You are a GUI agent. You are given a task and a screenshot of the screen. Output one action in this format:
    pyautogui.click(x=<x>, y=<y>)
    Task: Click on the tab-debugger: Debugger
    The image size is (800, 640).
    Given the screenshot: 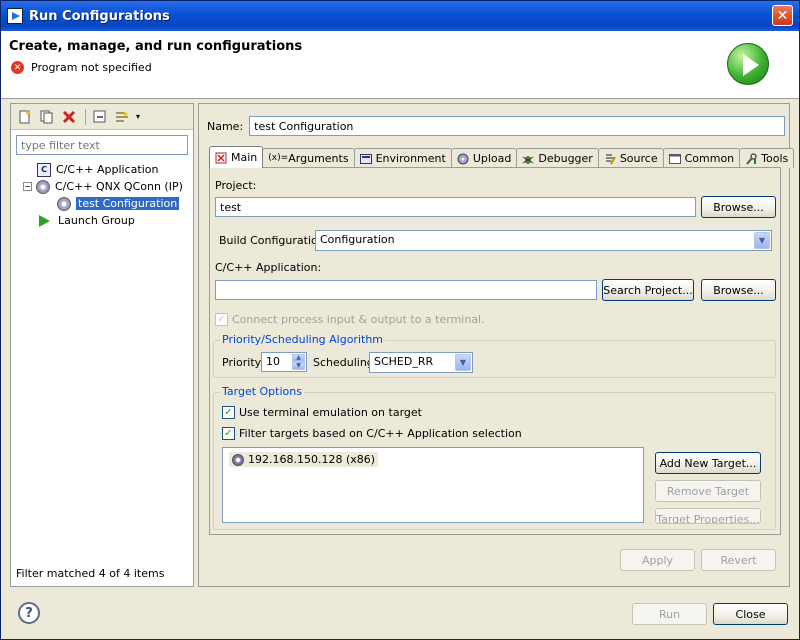 What is the action you would take?
    pyautogui.click(x=557, y=158)
    